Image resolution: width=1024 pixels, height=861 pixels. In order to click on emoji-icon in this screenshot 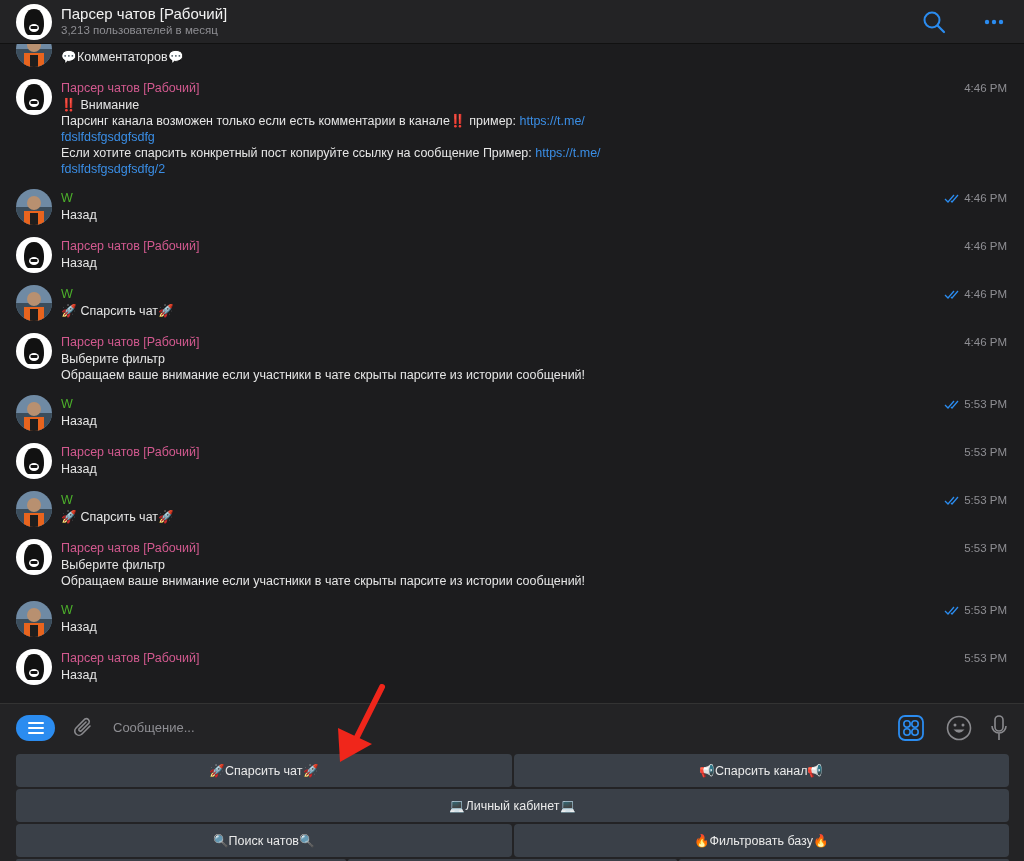, I will do `click(959, 727)`.